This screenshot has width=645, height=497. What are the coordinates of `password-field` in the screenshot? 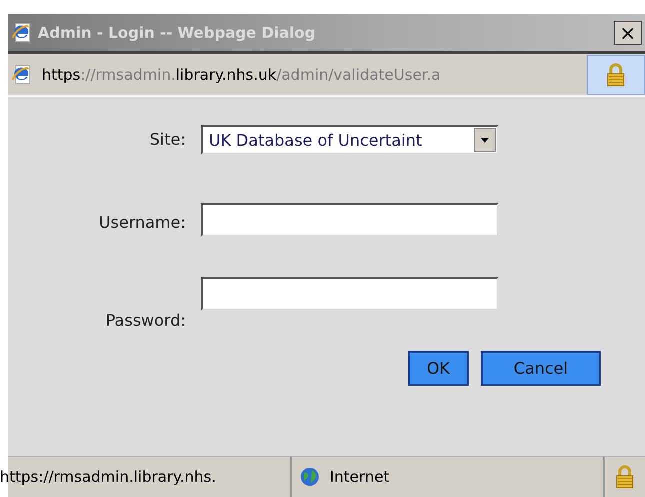 It's located at (350, 294).